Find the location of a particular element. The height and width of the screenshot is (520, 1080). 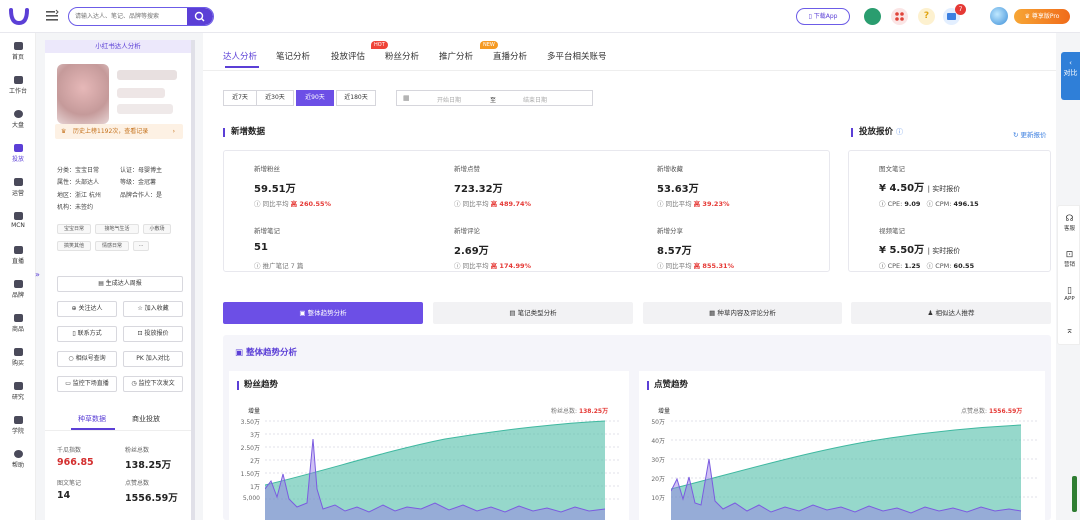

date-range-picker: ▦ 开始日期 至 结束日期 is located at coordinates (494, 98).